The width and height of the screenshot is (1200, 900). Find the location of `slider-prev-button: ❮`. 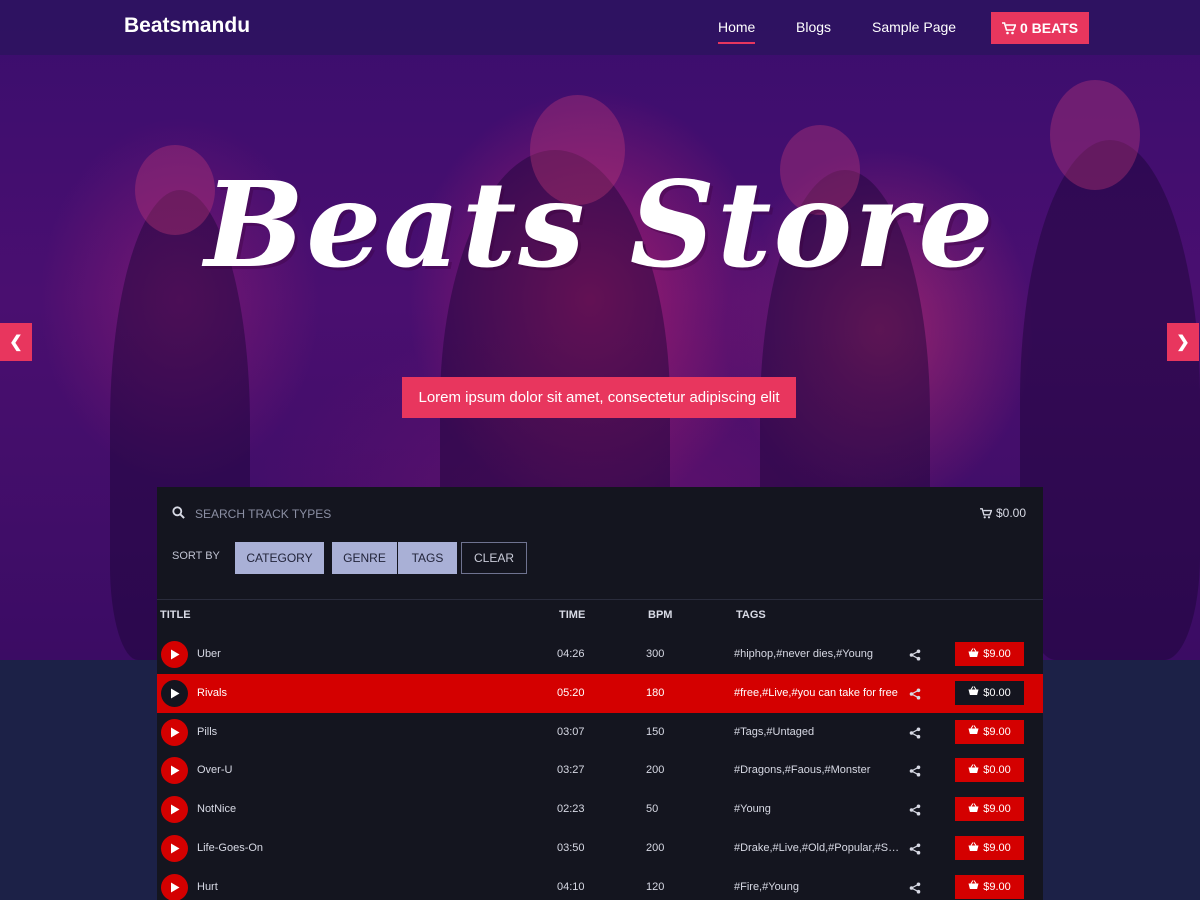

slider-prev-button: ❮ is located at coordinates (16, 342).